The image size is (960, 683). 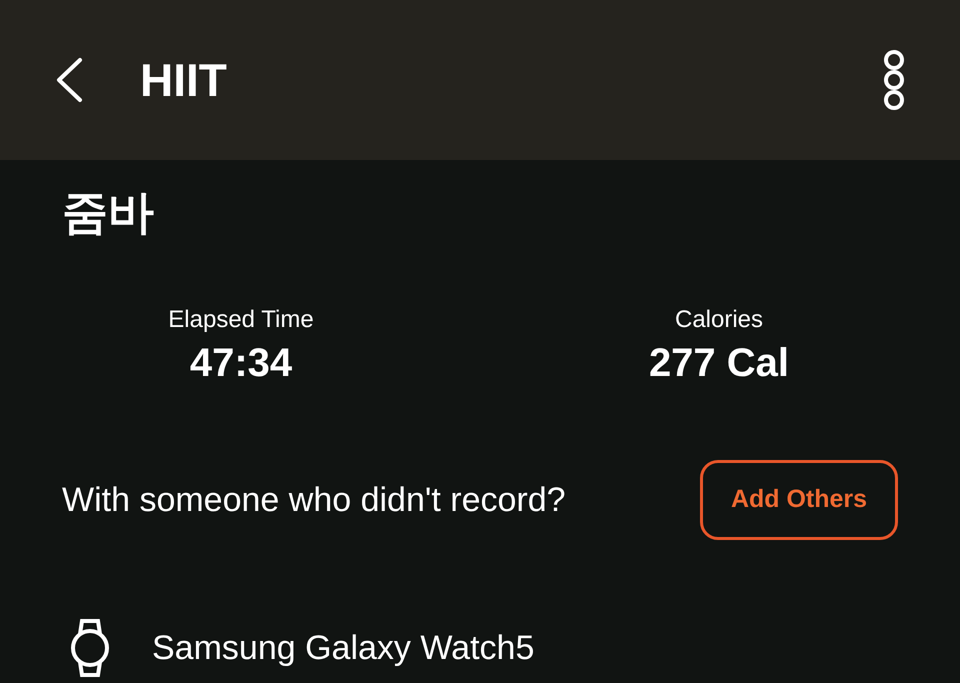 What do you see at coordinates (894, 80) in the screenshot?
I see `more-icon` at bounding box center [894, 80].